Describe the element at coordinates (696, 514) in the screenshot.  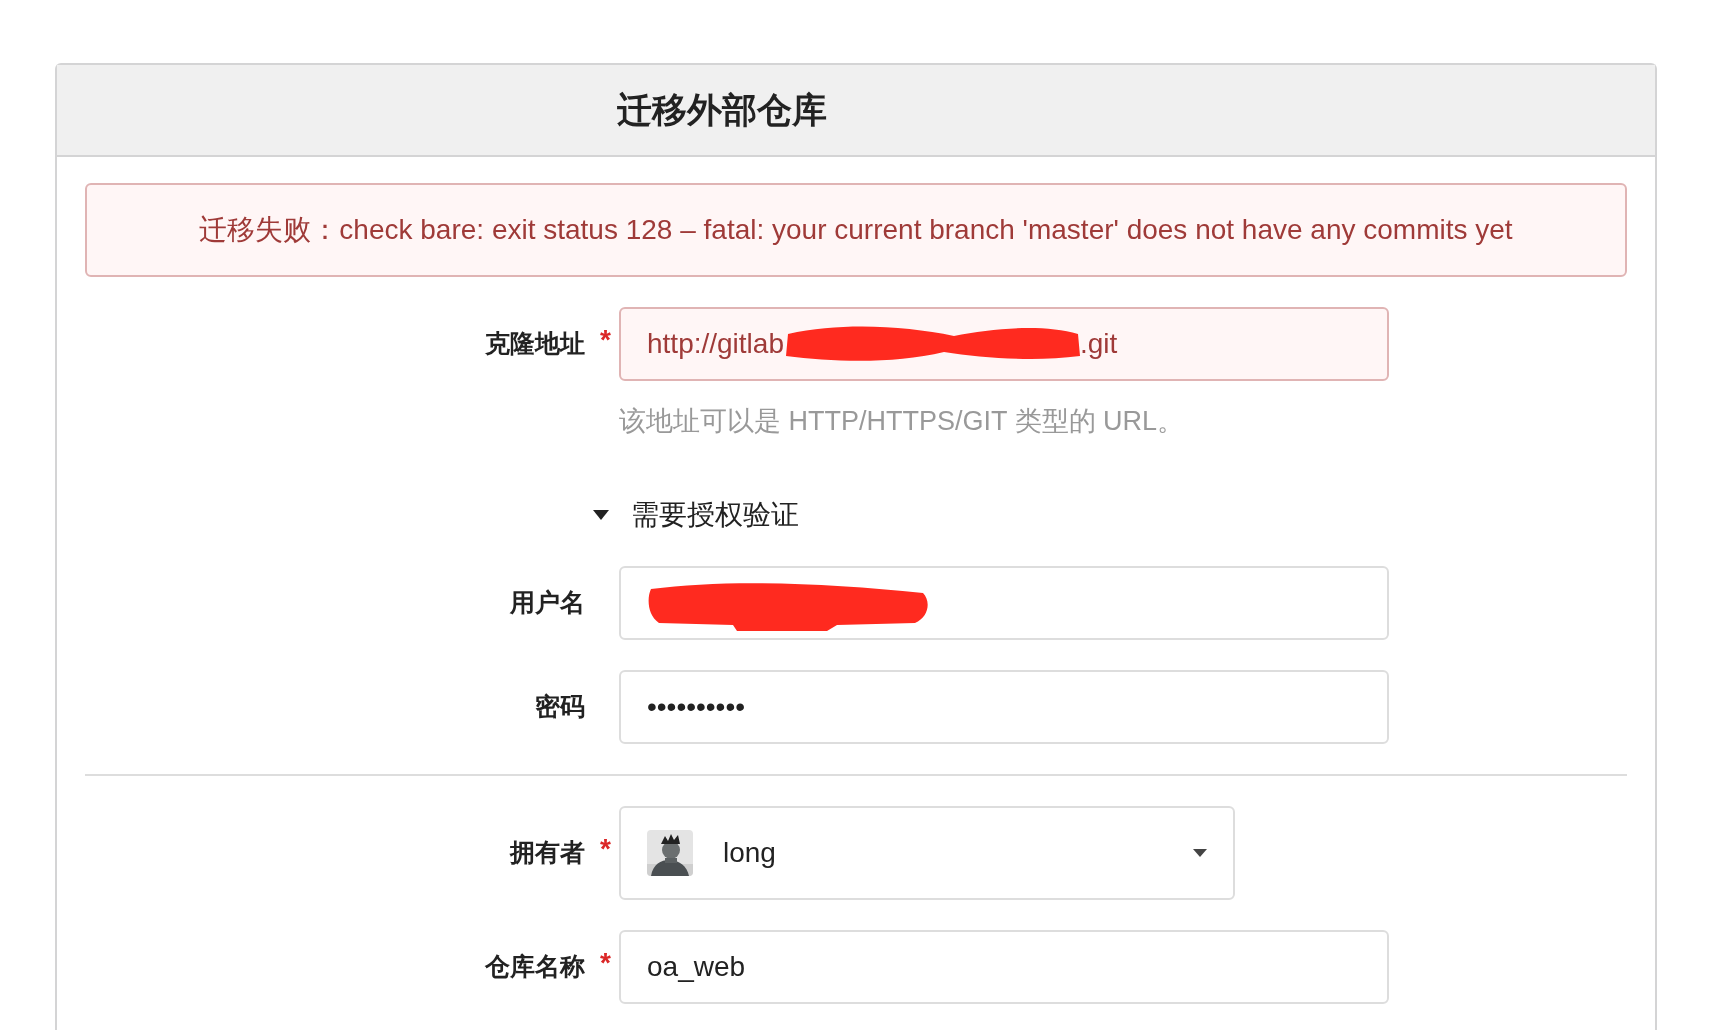
I see `auth-toggle: 需要授权验证` at that location.